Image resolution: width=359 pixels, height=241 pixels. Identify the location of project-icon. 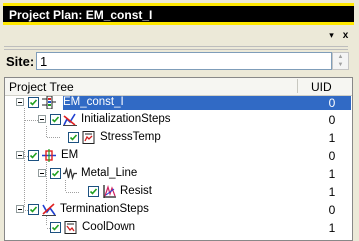
(49, 102).